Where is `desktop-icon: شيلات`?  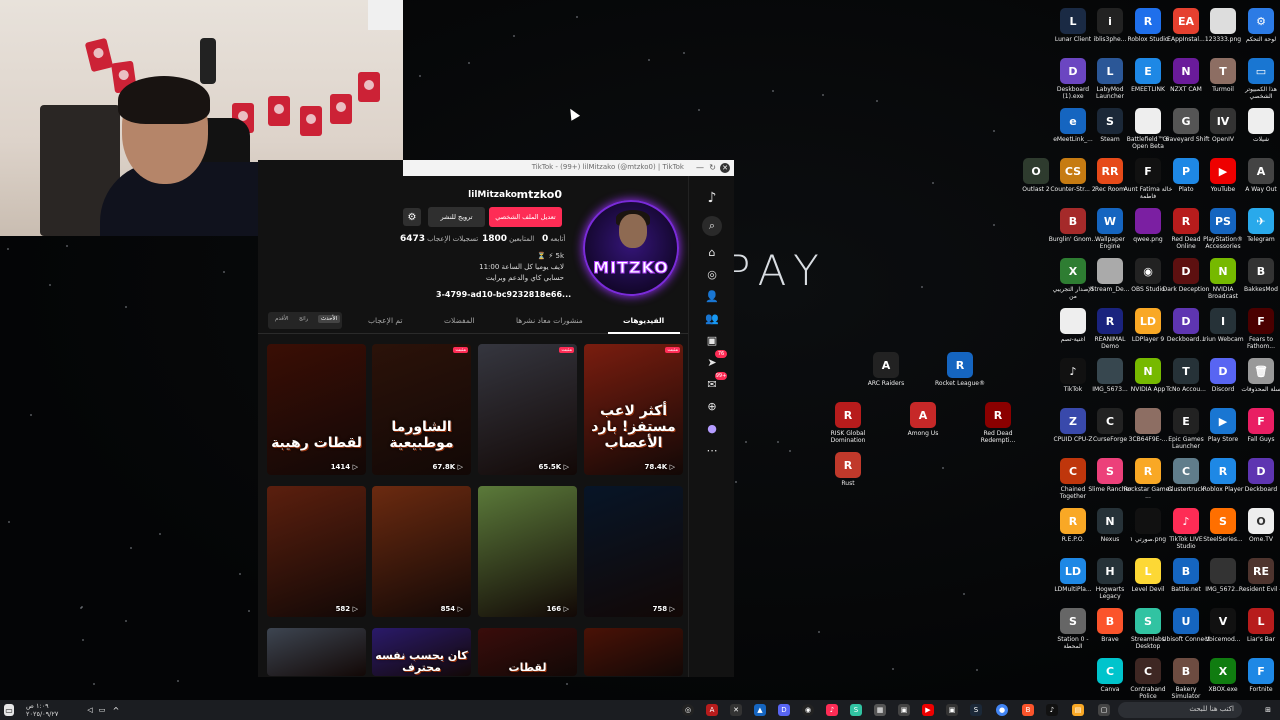 desktop-icon: شيلات is located at coordinates (1258, 125).